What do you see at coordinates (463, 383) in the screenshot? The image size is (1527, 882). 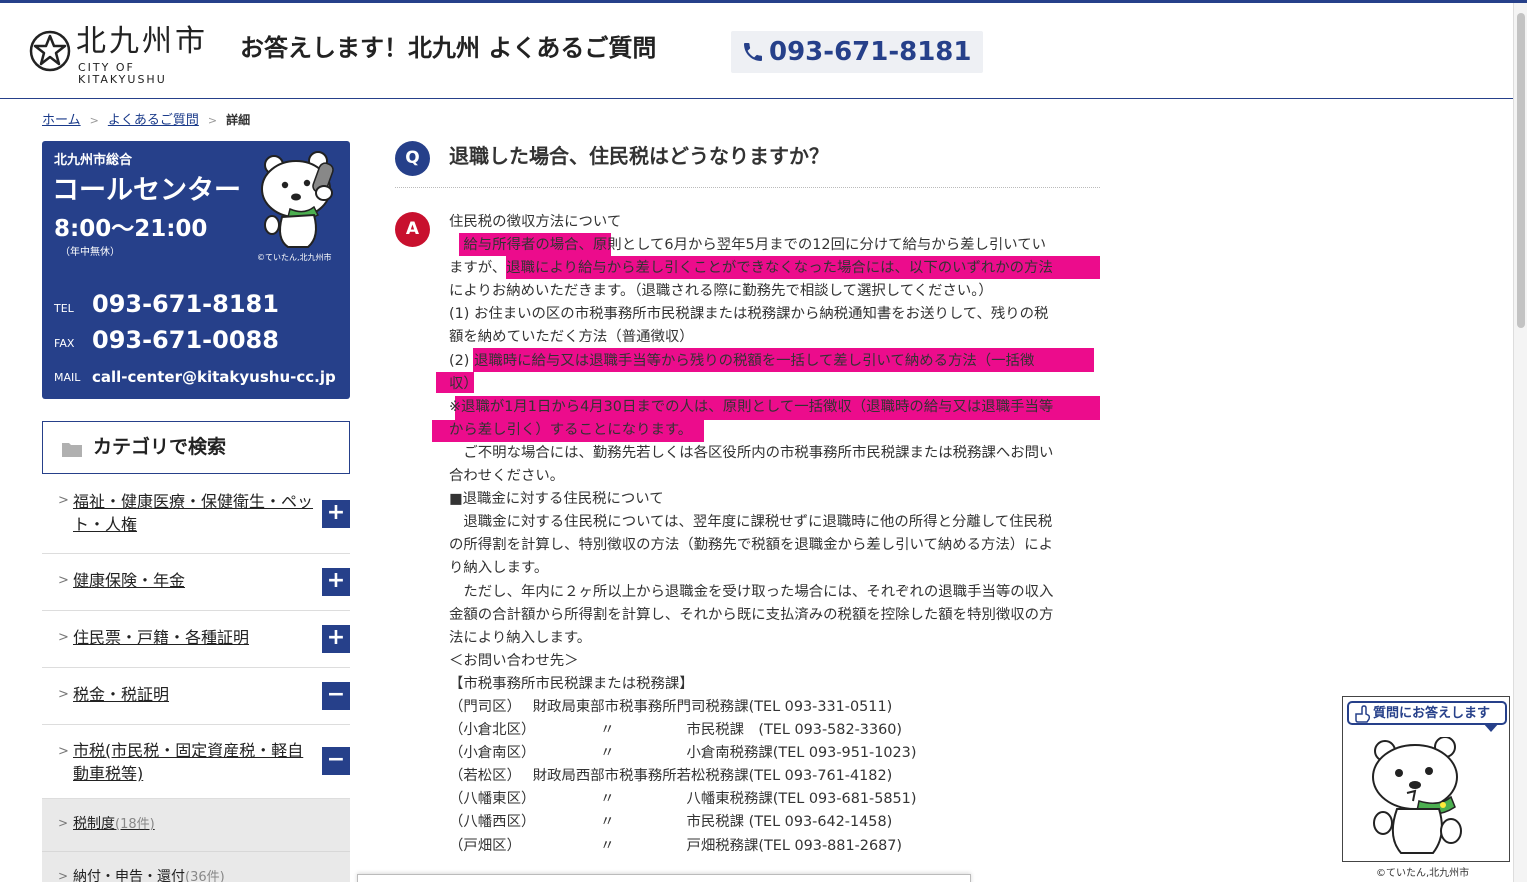 I see `answer-line: 収）` at bounding box center [463, 383].